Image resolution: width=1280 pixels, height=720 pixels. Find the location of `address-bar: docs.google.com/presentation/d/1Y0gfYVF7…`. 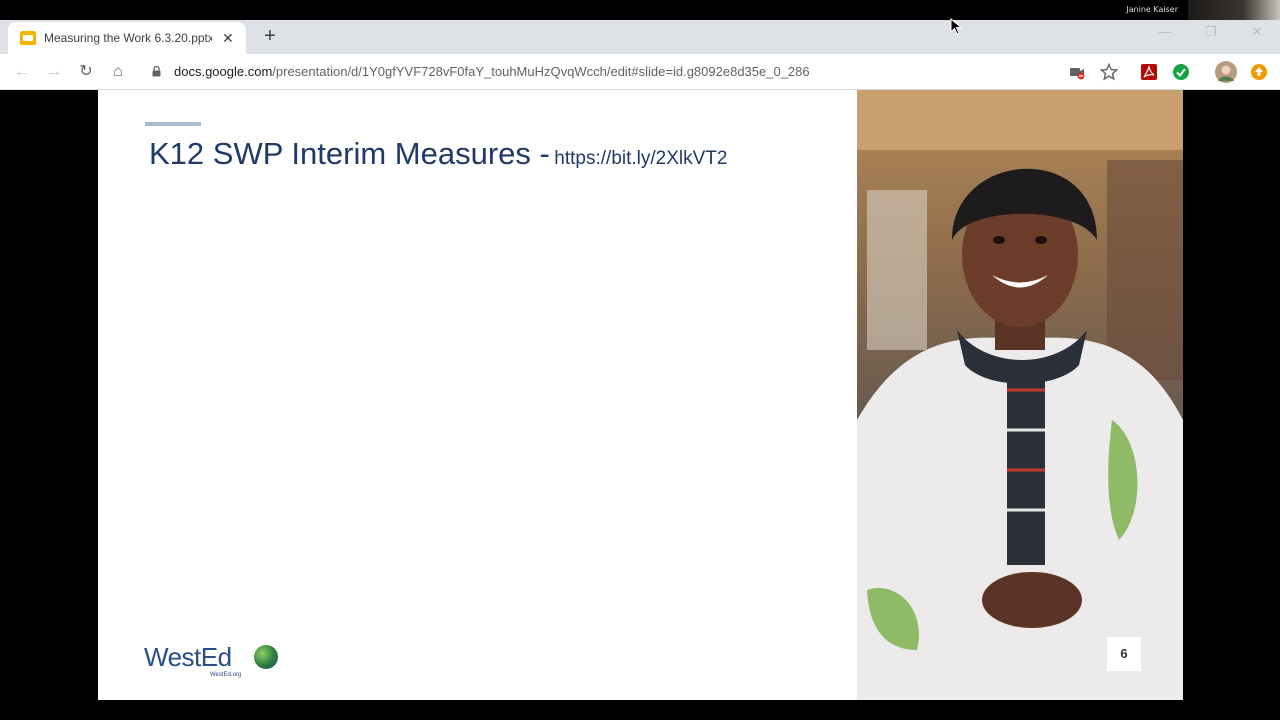

address-bar: docs.google.com/presentation/d/1Y0gfYVF7… is located at coordinates (492, 71).